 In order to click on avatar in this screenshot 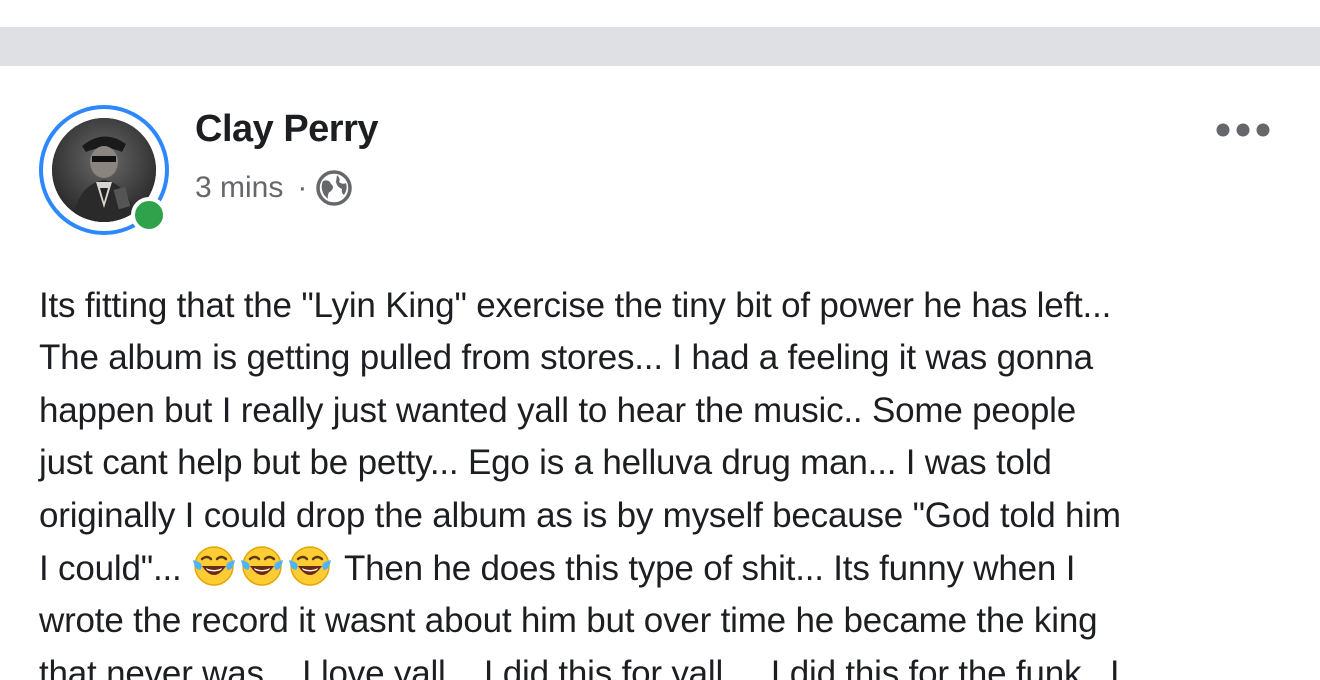, I will do `click(104, 170)`.